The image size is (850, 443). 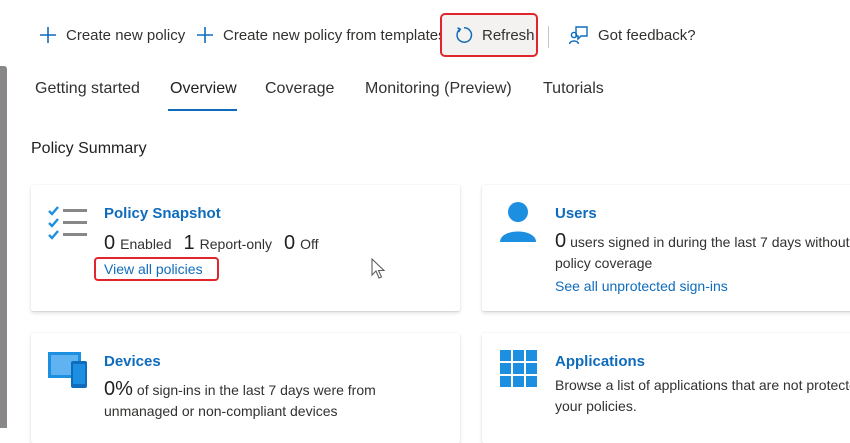 I want to click on view-all-policies-highlight: View all policies, so click(x=156, y=269).